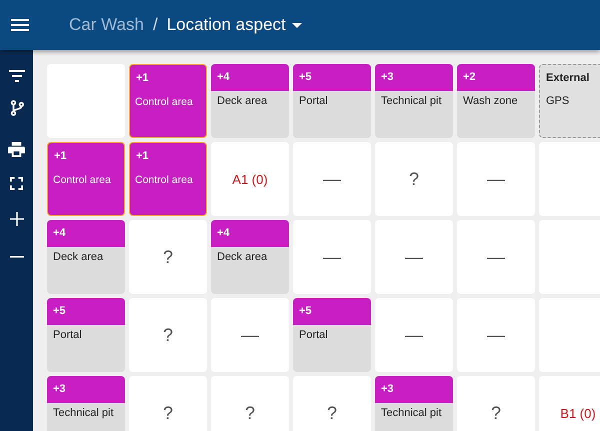 The width and height of the screenshot is (600, 431). I want to click on element-label: Wash zone, so click(490, 100).